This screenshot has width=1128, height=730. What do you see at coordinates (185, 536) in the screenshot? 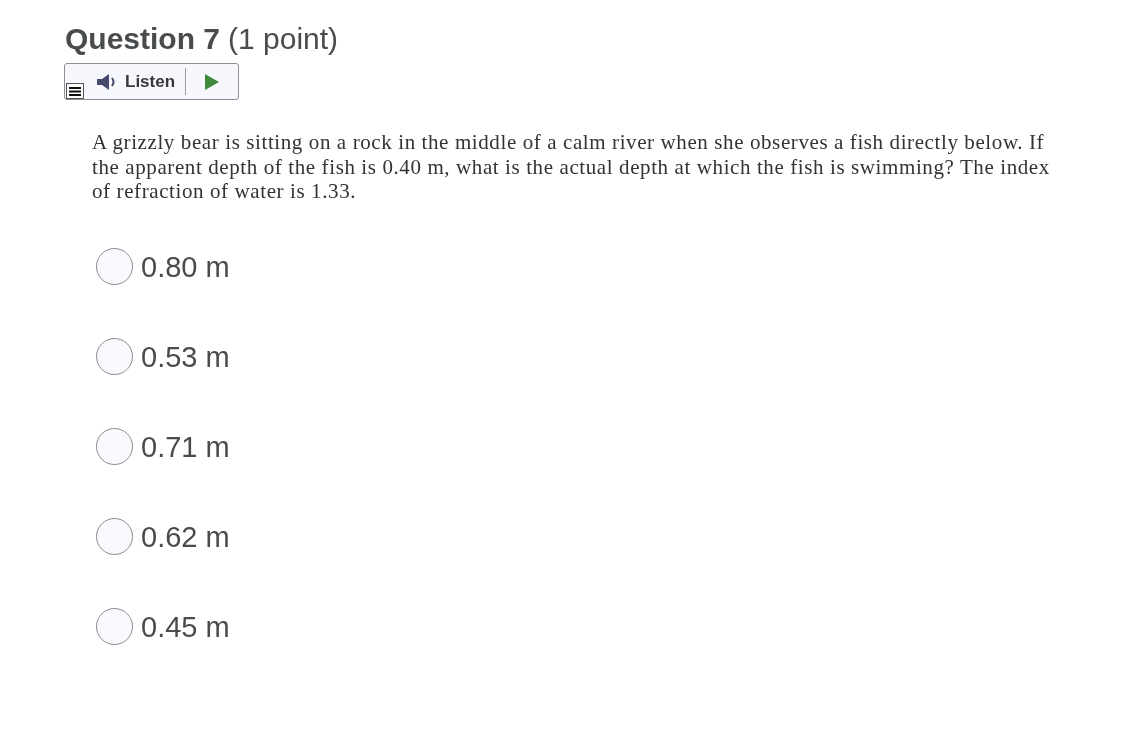
I see `answer-label: 0.62 m` at bounding box center [185, 536].